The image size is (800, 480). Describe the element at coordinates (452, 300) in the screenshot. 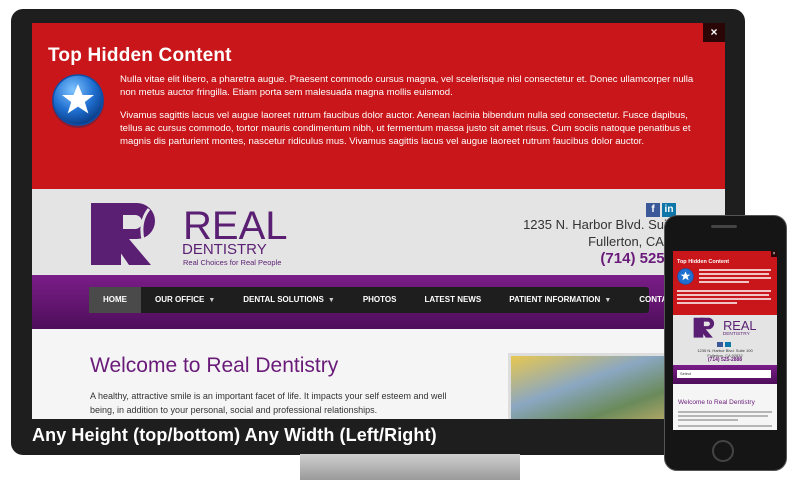

I see `nav-item-latest-news: LATEST NEWS` at that location.